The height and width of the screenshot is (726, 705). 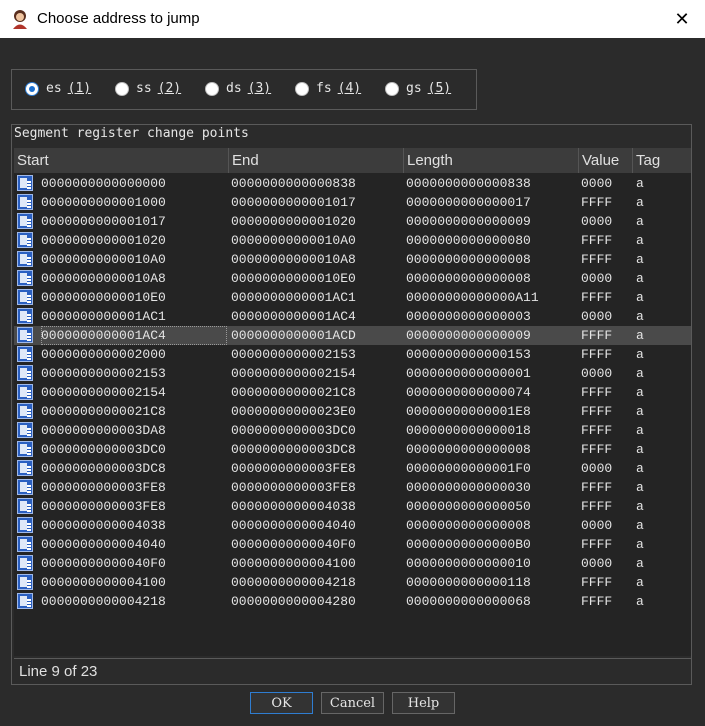 I want to click on cell-start: 00000000000021C8, so click(x=103, y=411).